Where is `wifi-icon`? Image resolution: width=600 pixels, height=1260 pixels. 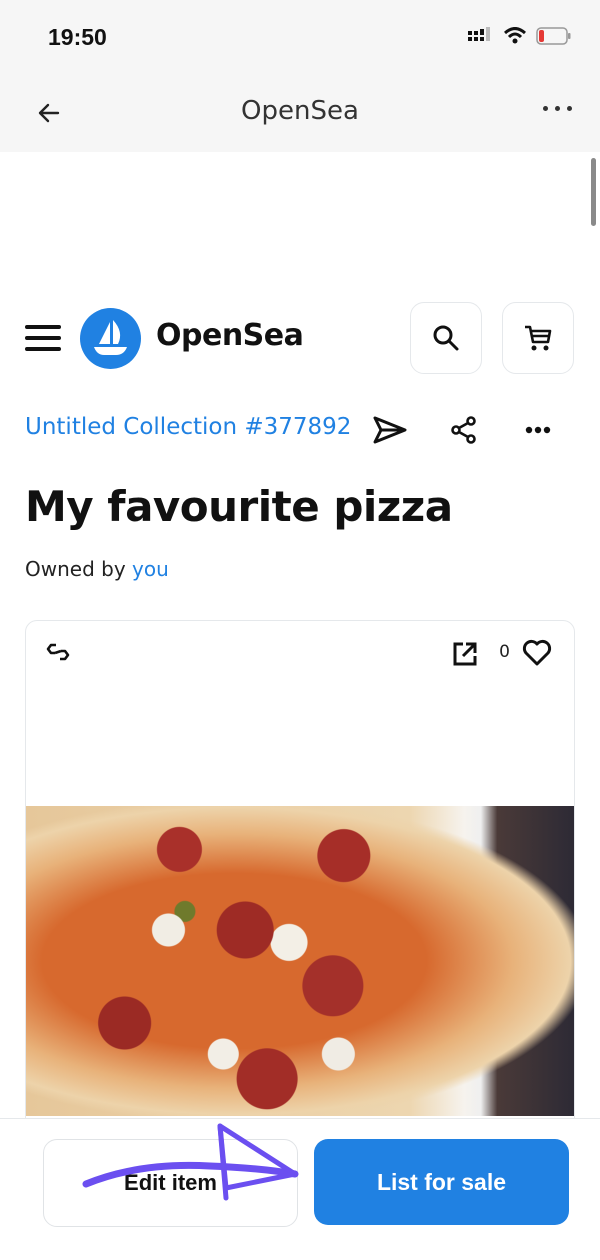 wifi-icon is located at coordinates (515, 35).